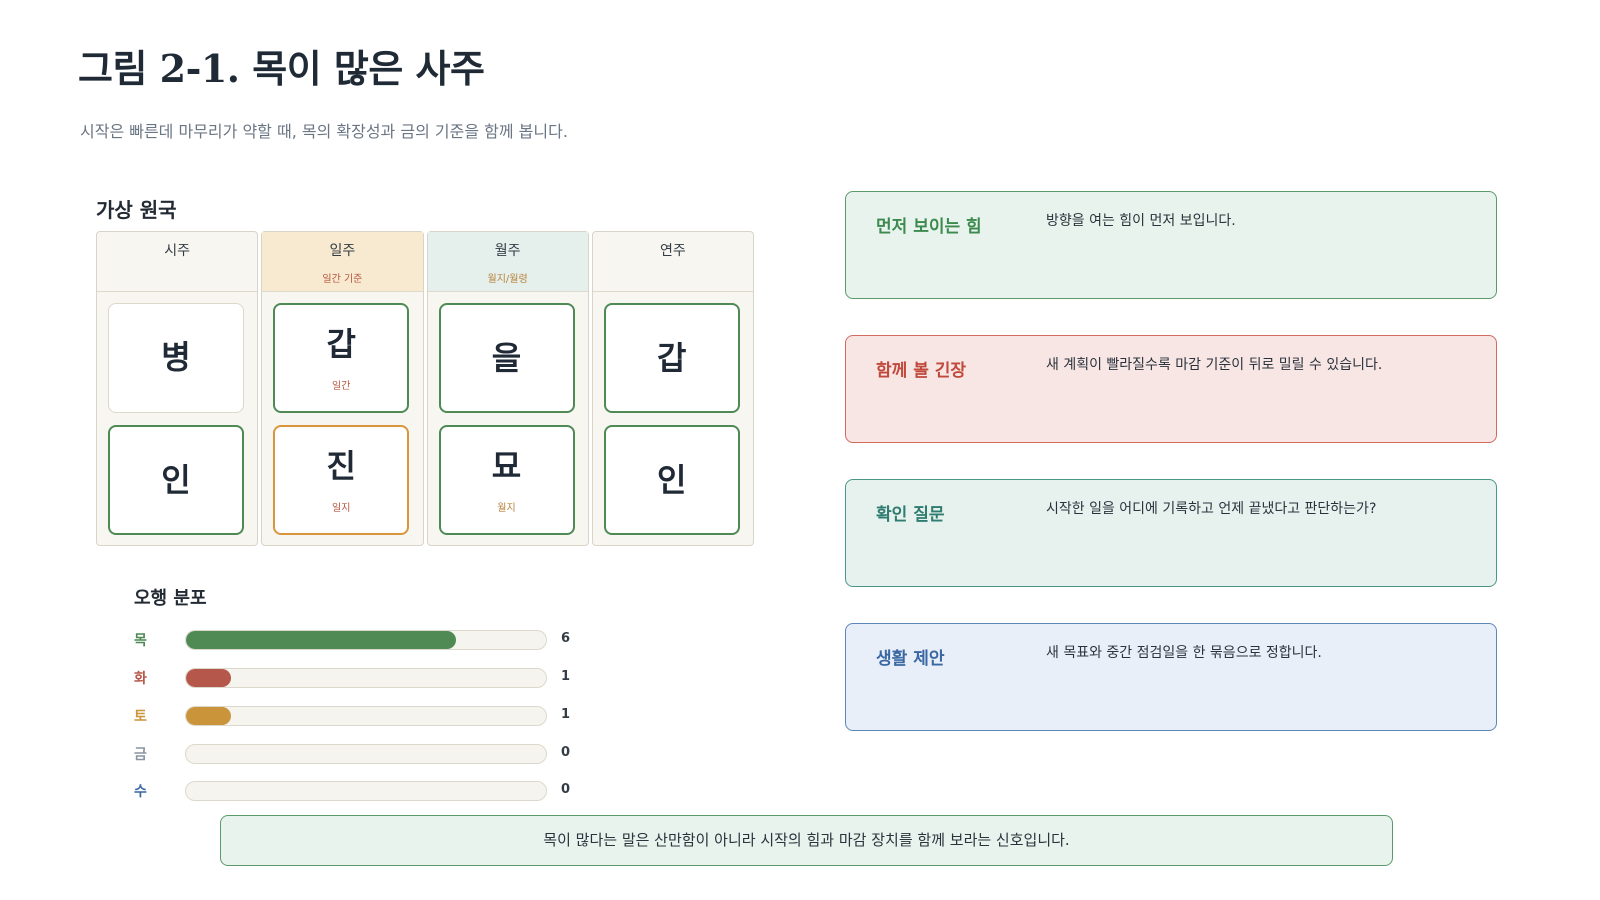 This screenshot has height=900, width=1600. Describe the element at coordinates (507, 279) in the screenshot. I see `pillar-note: 월지/월령` at that location.